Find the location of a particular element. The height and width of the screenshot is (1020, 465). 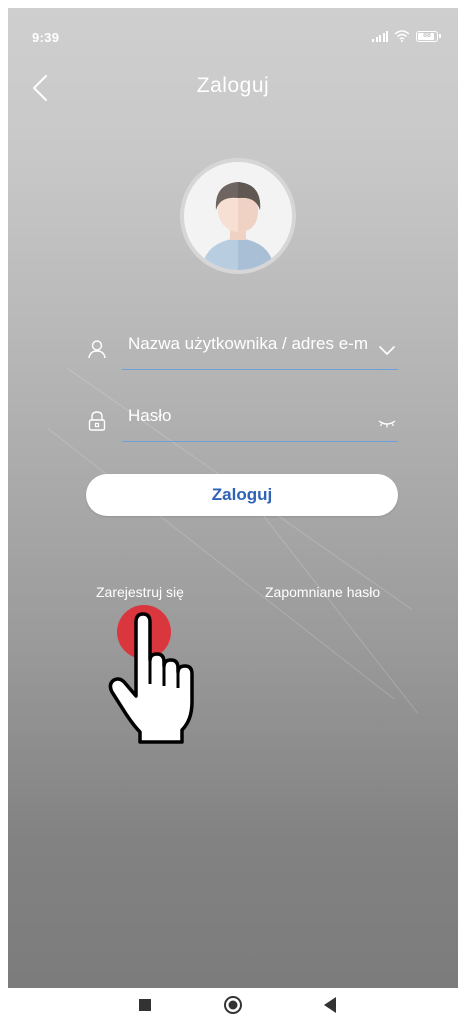

password-input: Hasło is located at coordinates (248, 421).